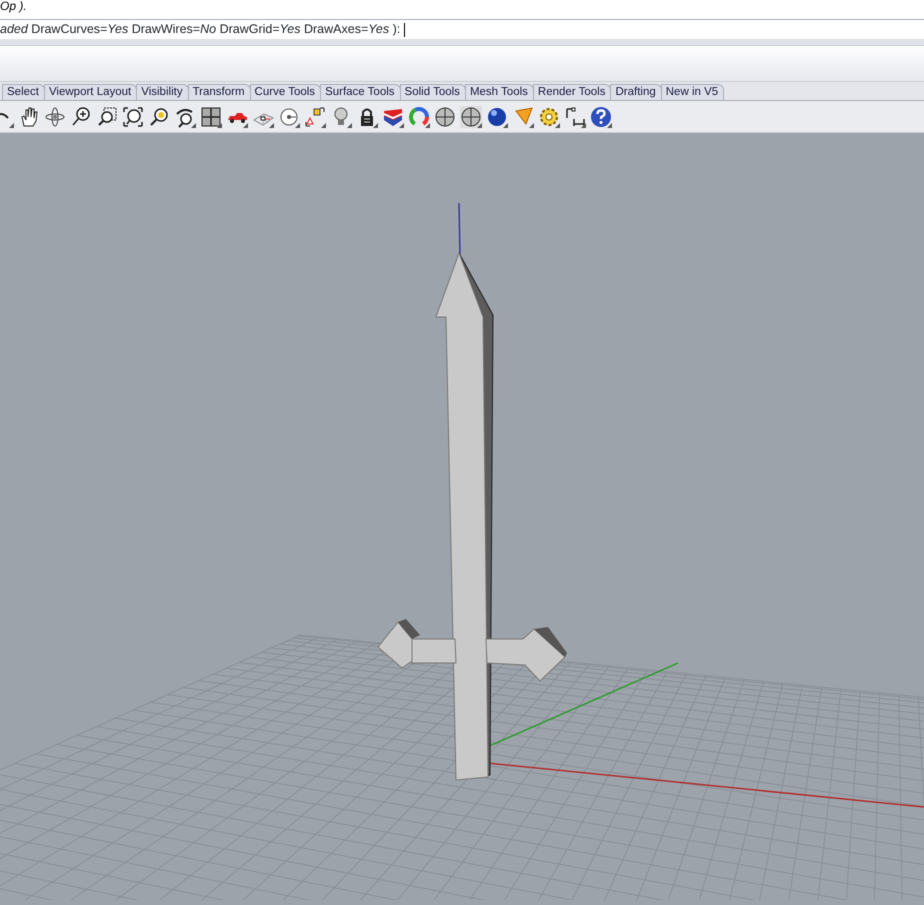 This screenshot has height=905, width=924. What do you see at coordinates (419, 117) in the screenshot?
I see `color-wheel-icon` at bounding box center [419, 117].